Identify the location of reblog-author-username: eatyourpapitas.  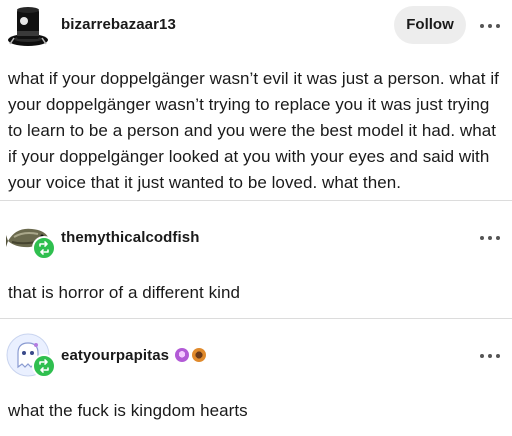
(115, 355).